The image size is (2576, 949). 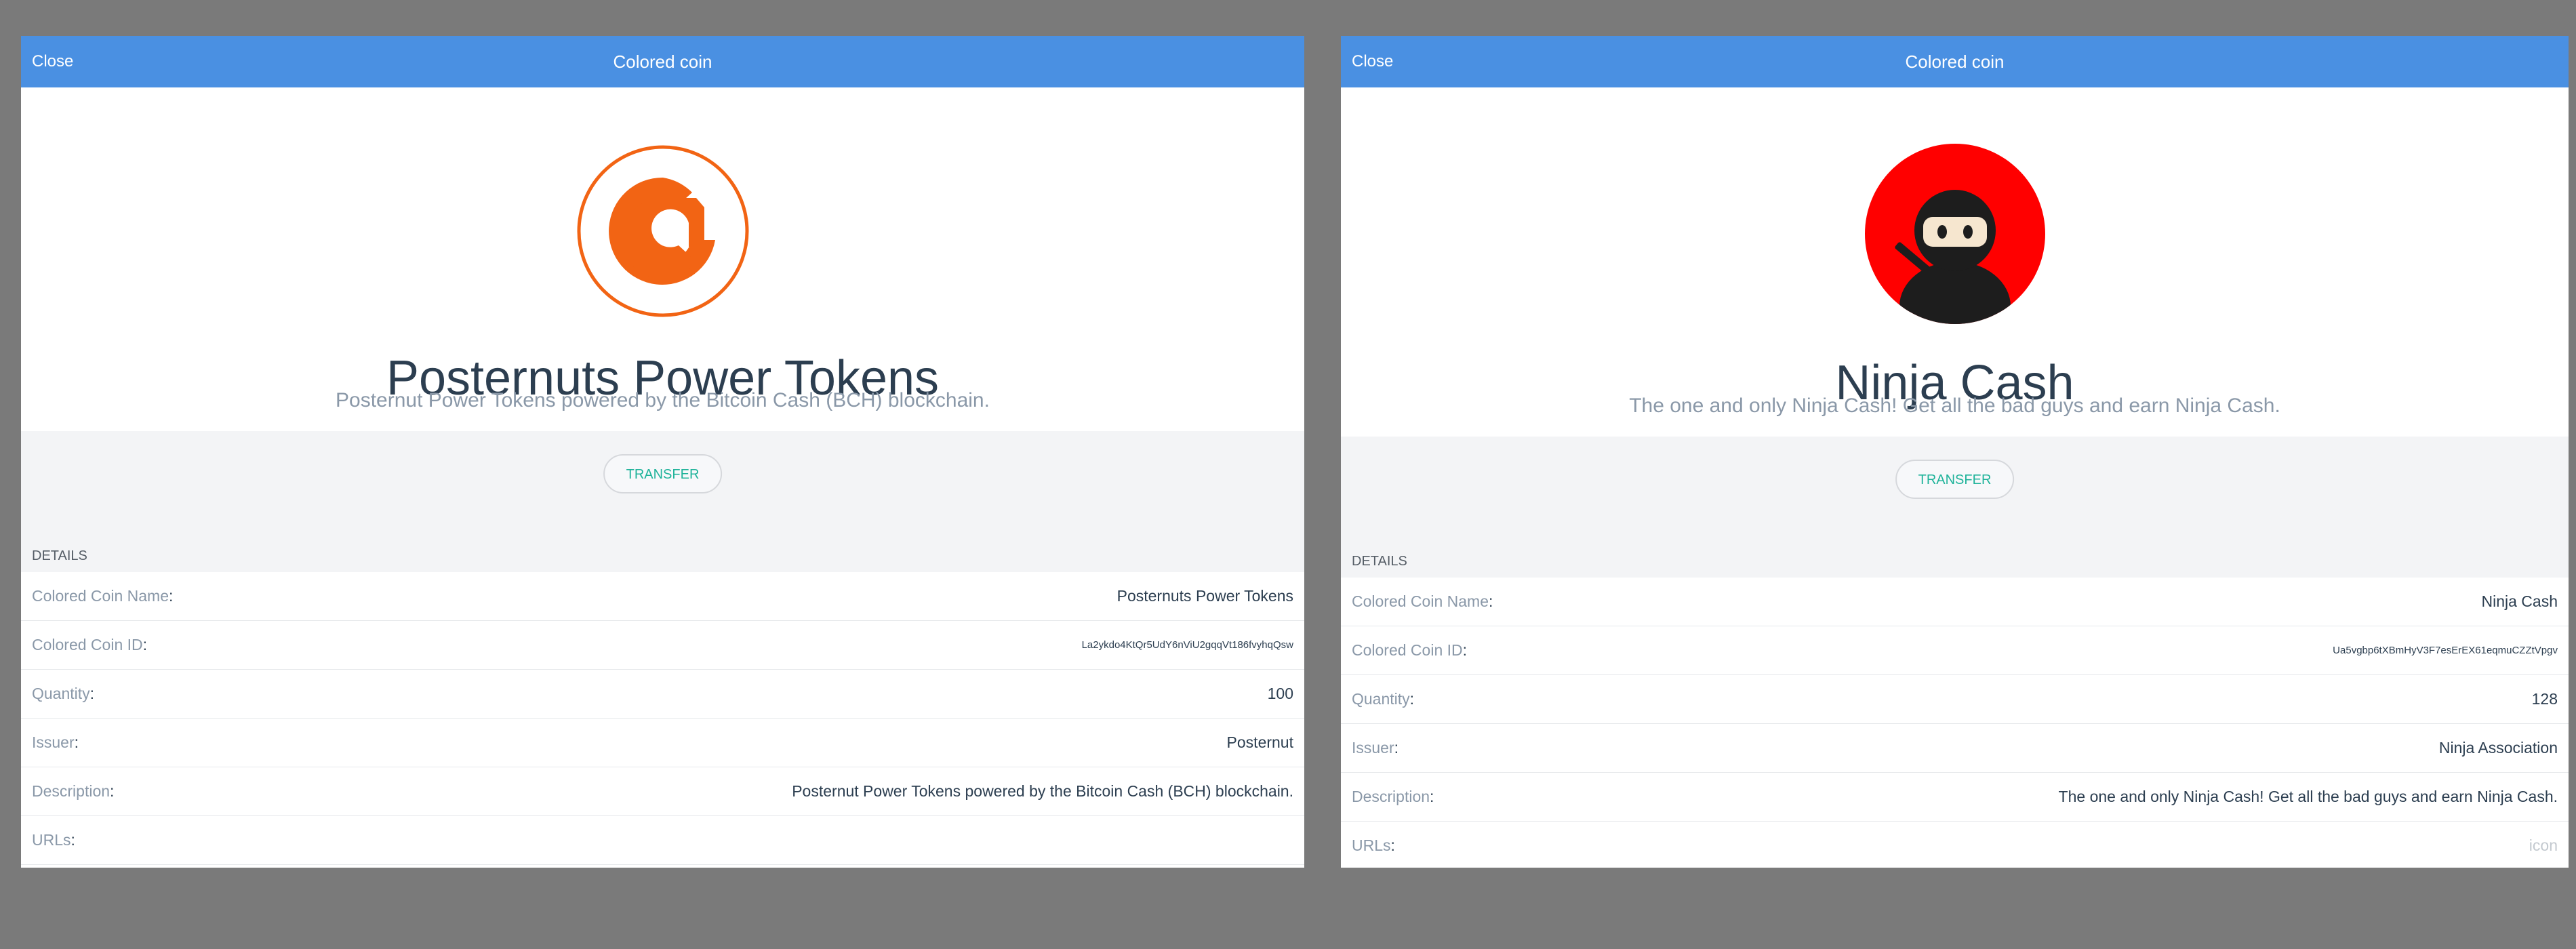 What do you see at coordinates (1954, 234) in the screenshot?
I see `ninja-logo-icon` at bounding box center [1954, 234].